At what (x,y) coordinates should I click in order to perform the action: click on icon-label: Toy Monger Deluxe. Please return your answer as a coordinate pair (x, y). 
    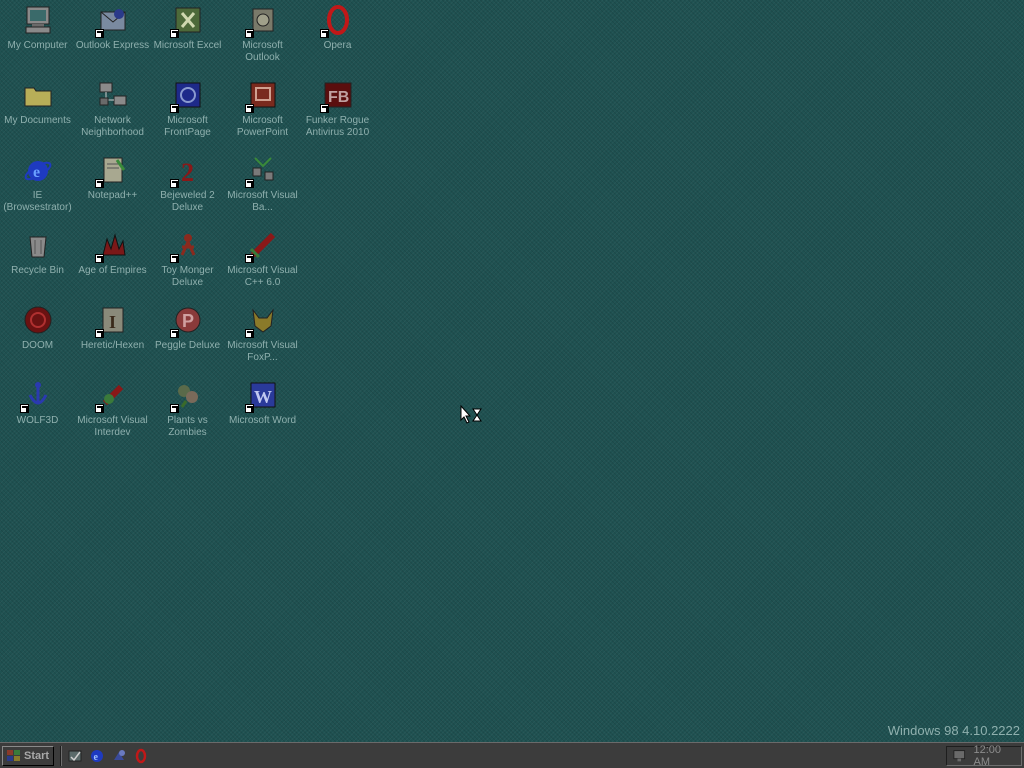
    Looking at the image, I should click on (187, 276).